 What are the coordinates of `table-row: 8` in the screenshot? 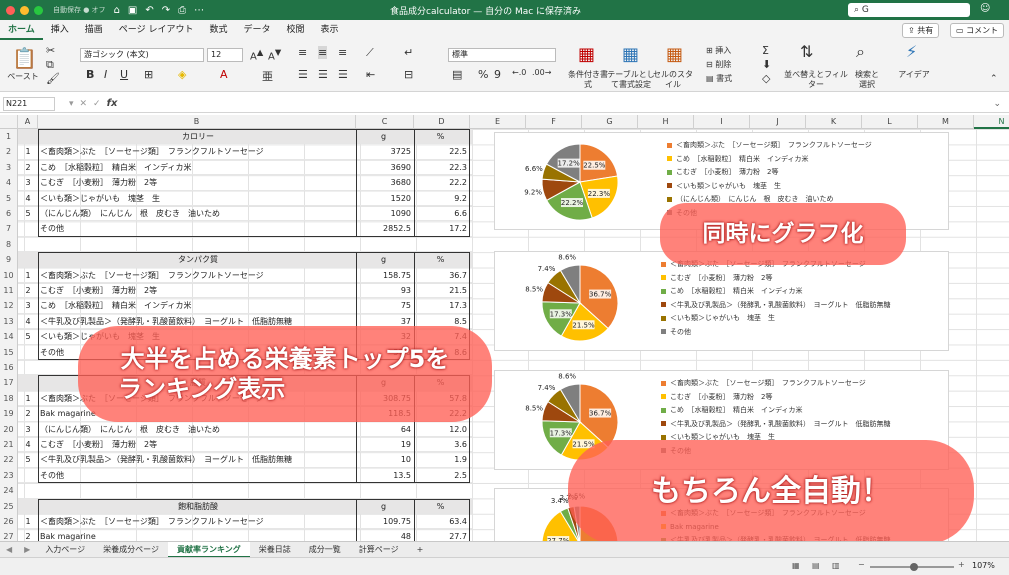 It's located at (236, 244).